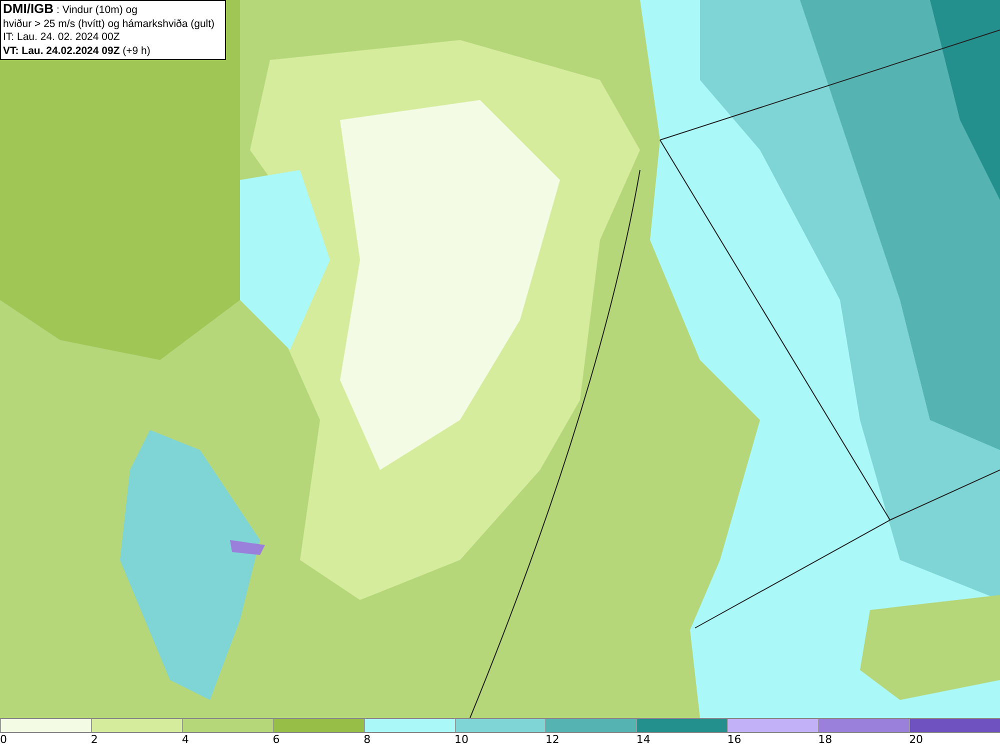 This screenshot has width=1000, height=747. Describe the element at coordinates (825, 740) in the screenshot. I see `legend-label: 18` at that location.